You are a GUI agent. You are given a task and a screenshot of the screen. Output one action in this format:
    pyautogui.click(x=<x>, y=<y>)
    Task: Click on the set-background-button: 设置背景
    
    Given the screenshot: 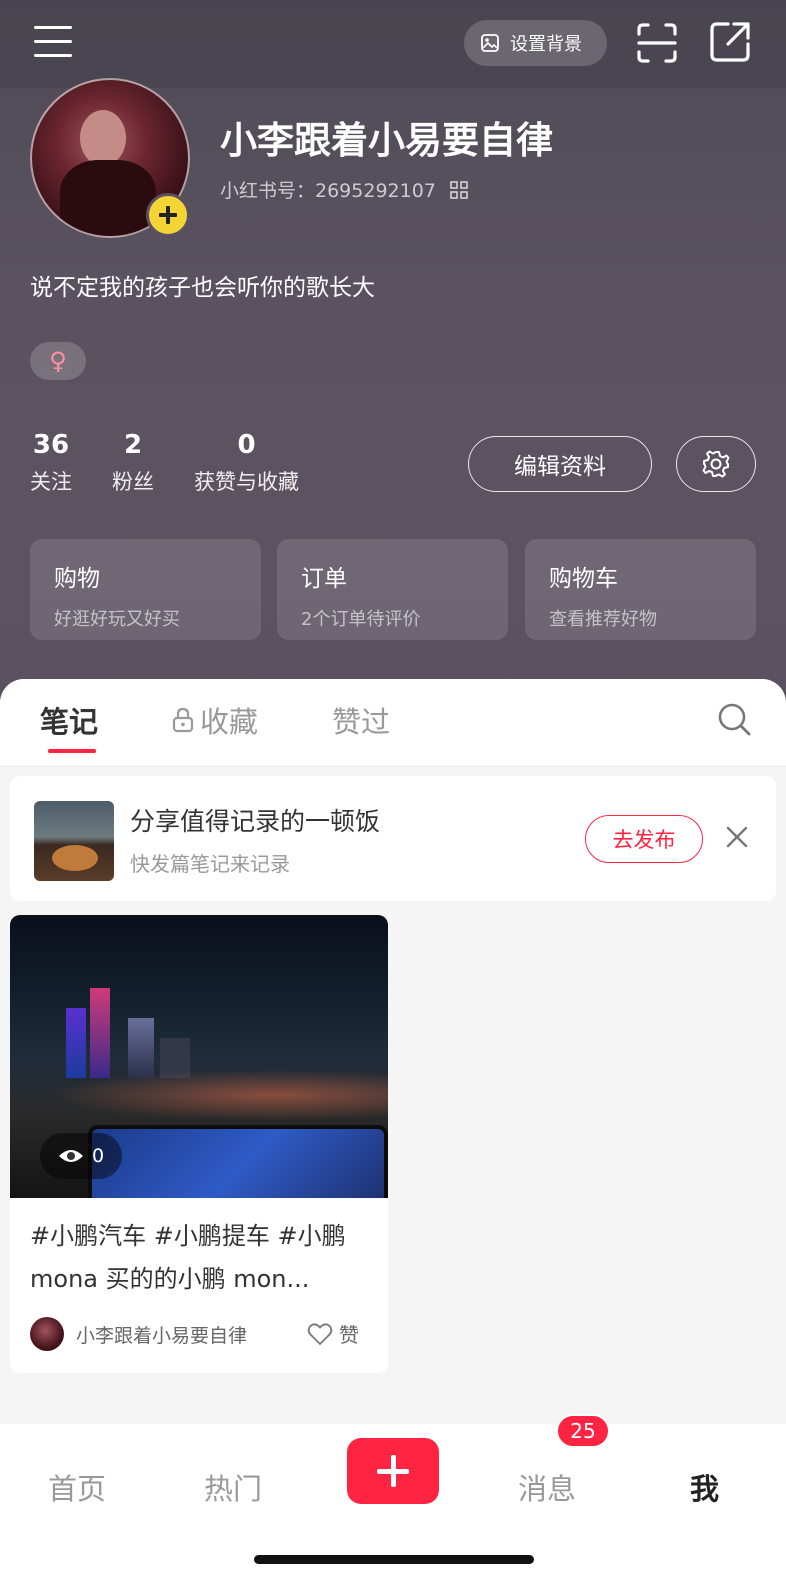 What is the action you would take?
    pyautogui.click(x=535, y=43)
    